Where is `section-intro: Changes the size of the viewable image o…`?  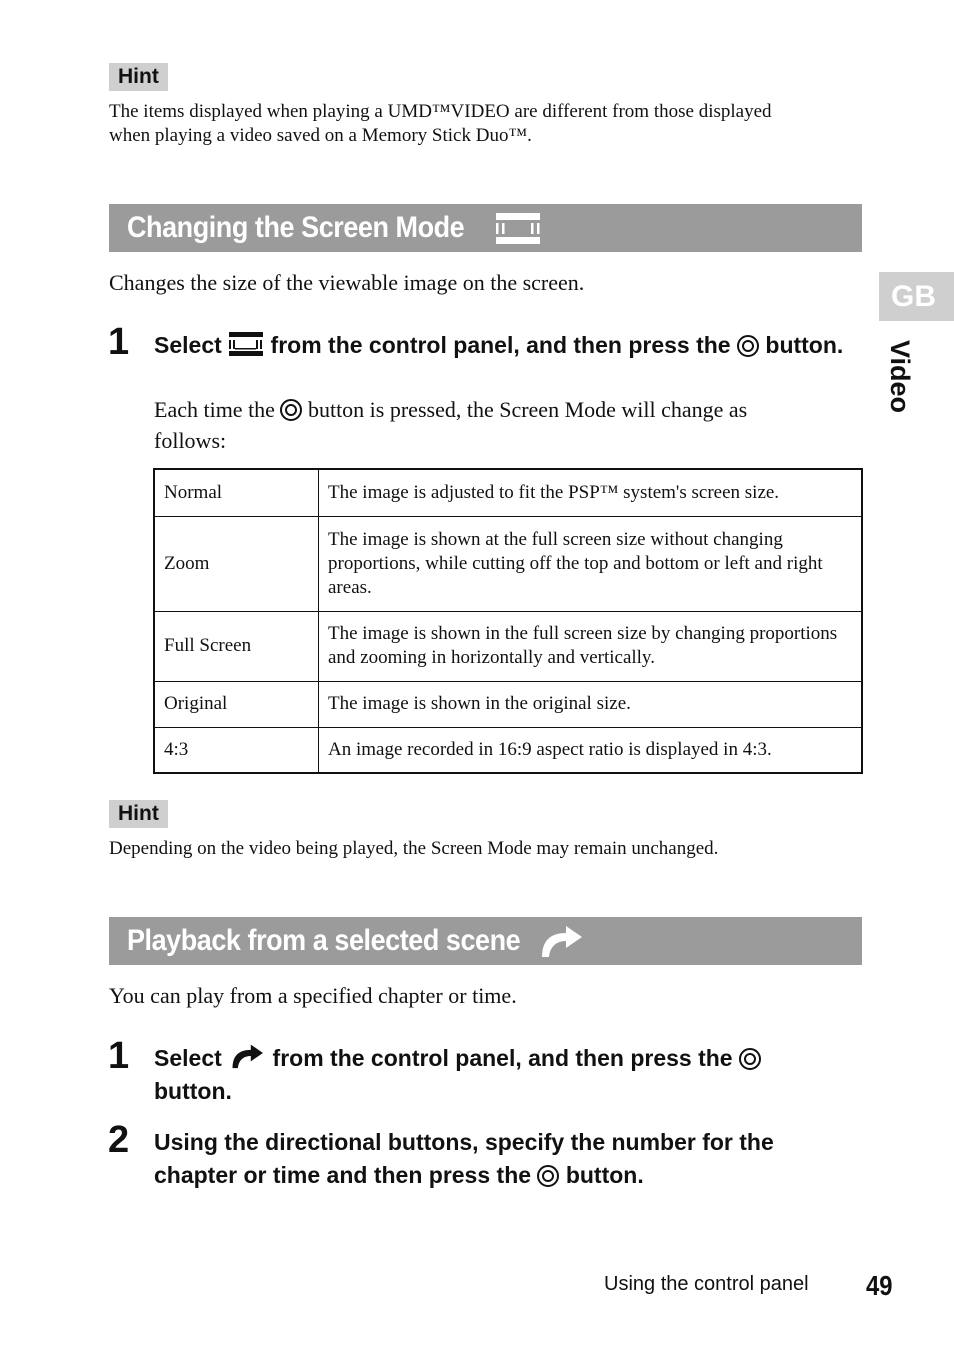
section-intro: Changes the size of the viewable image o… is located at coordinates (347, 282).